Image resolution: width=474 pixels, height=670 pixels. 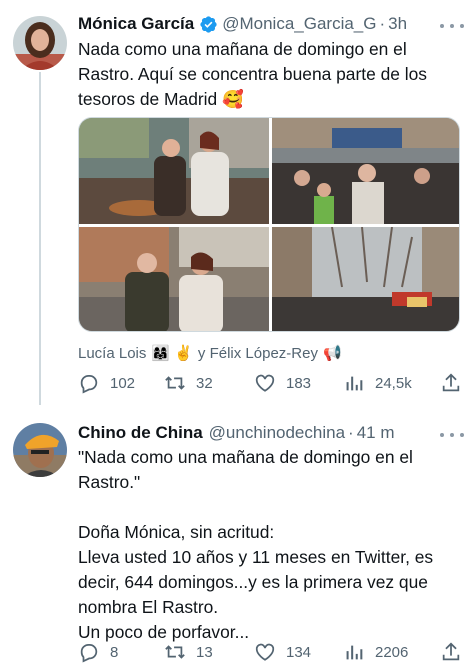 I want to click on author-name: Mónica García, so click(x=136, y=24).